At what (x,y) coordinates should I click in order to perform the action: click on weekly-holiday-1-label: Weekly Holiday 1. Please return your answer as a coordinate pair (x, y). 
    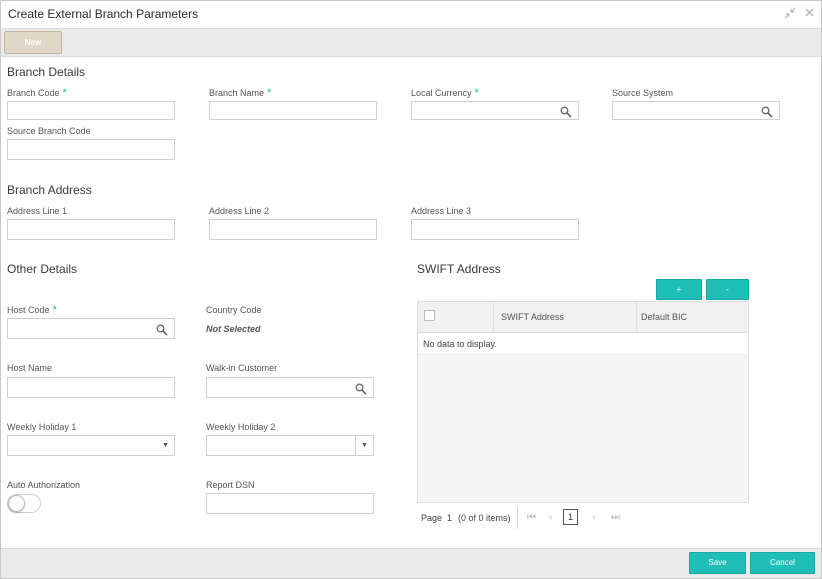
    Looking at the image, I should click on (42, 427).